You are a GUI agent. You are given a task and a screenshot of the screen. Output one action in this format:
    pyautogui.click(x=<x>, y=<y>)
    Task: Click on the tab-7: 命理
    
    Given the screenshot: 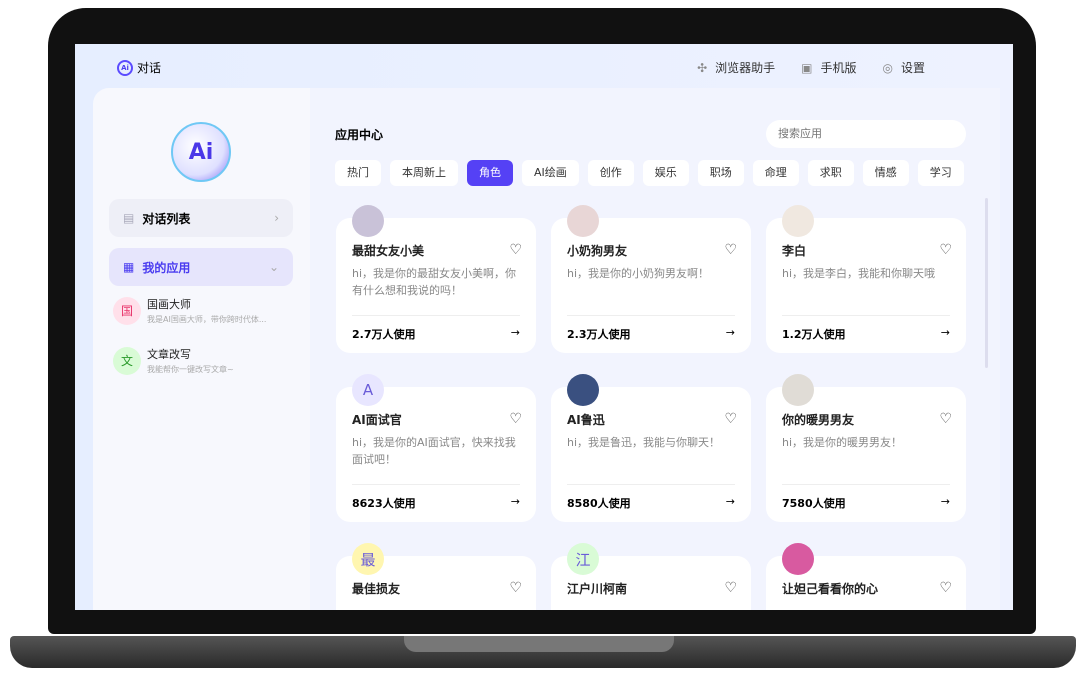 What is the action you would take?
    pyautogui.click(x=775, y=173)
    